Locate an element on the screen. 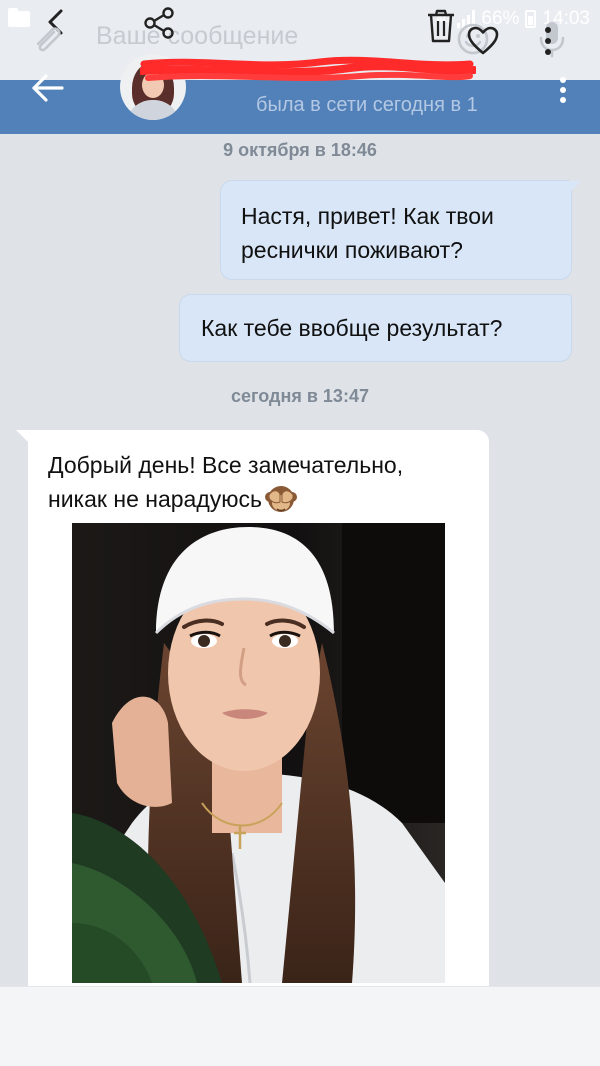 This screenshot has width=600, height=1066. back-arrow-icon is located at coordinates (48, 88).